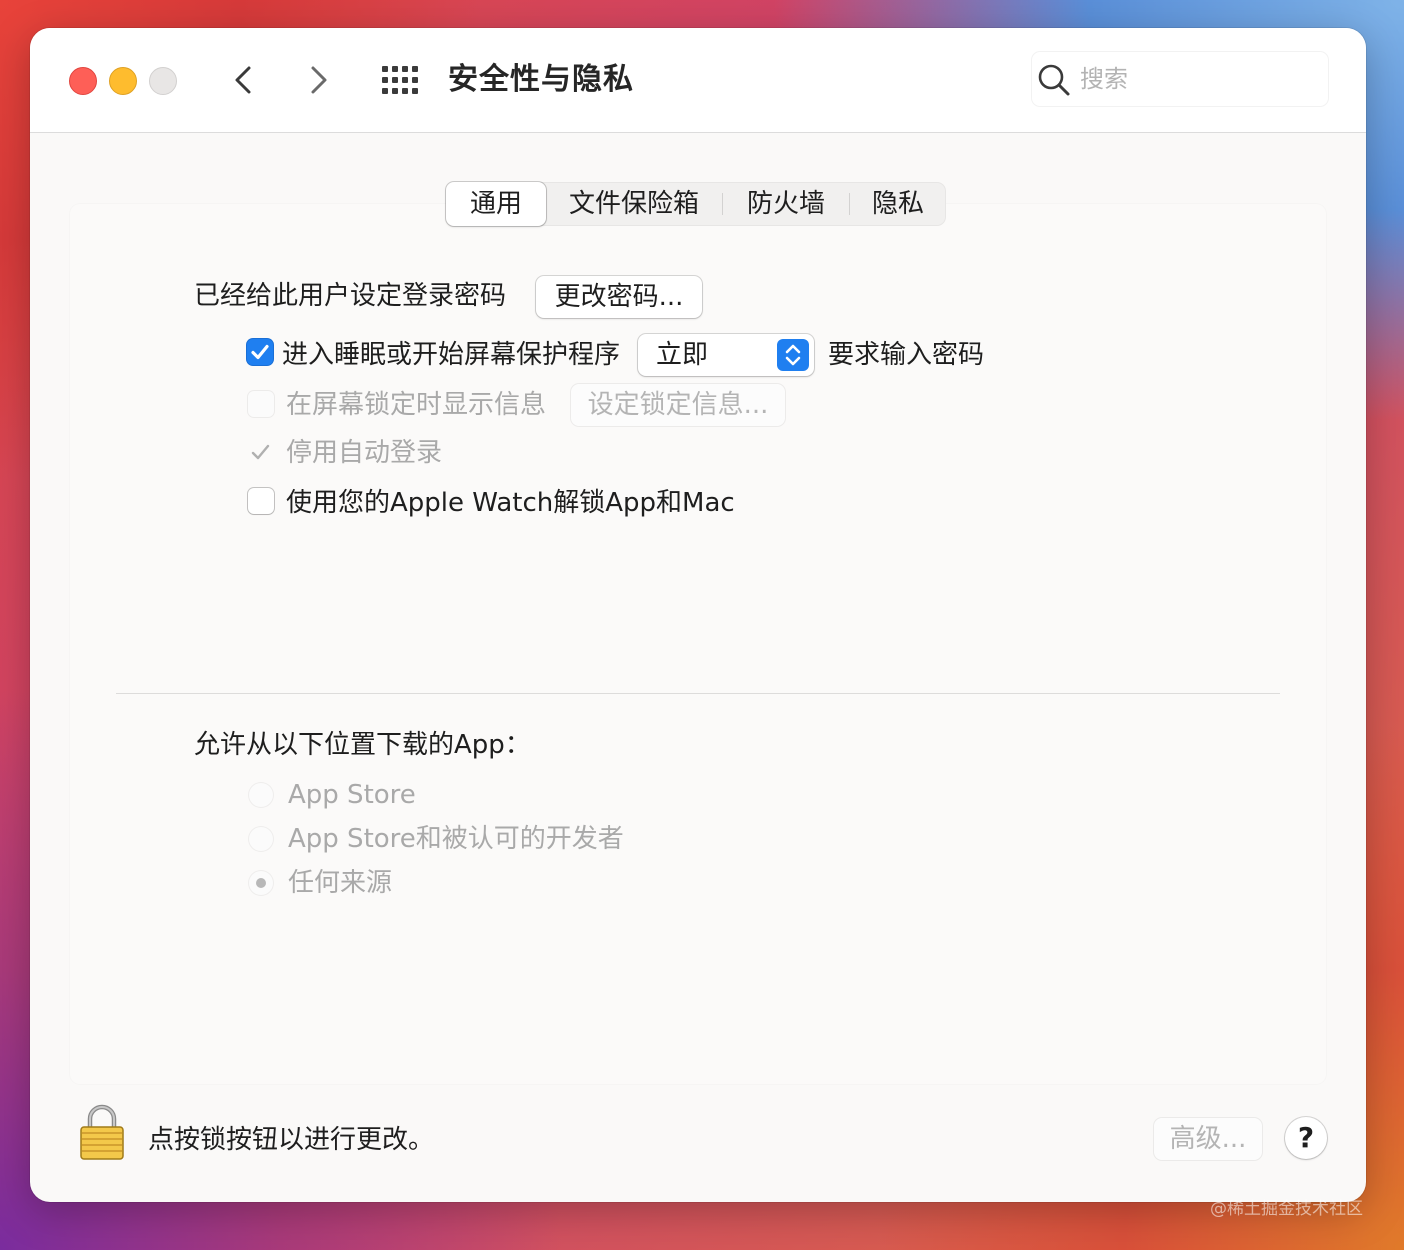  Describe the element at coordinates (793, 355) in the screenshot. I see `popup-arrows-icon` at that location.